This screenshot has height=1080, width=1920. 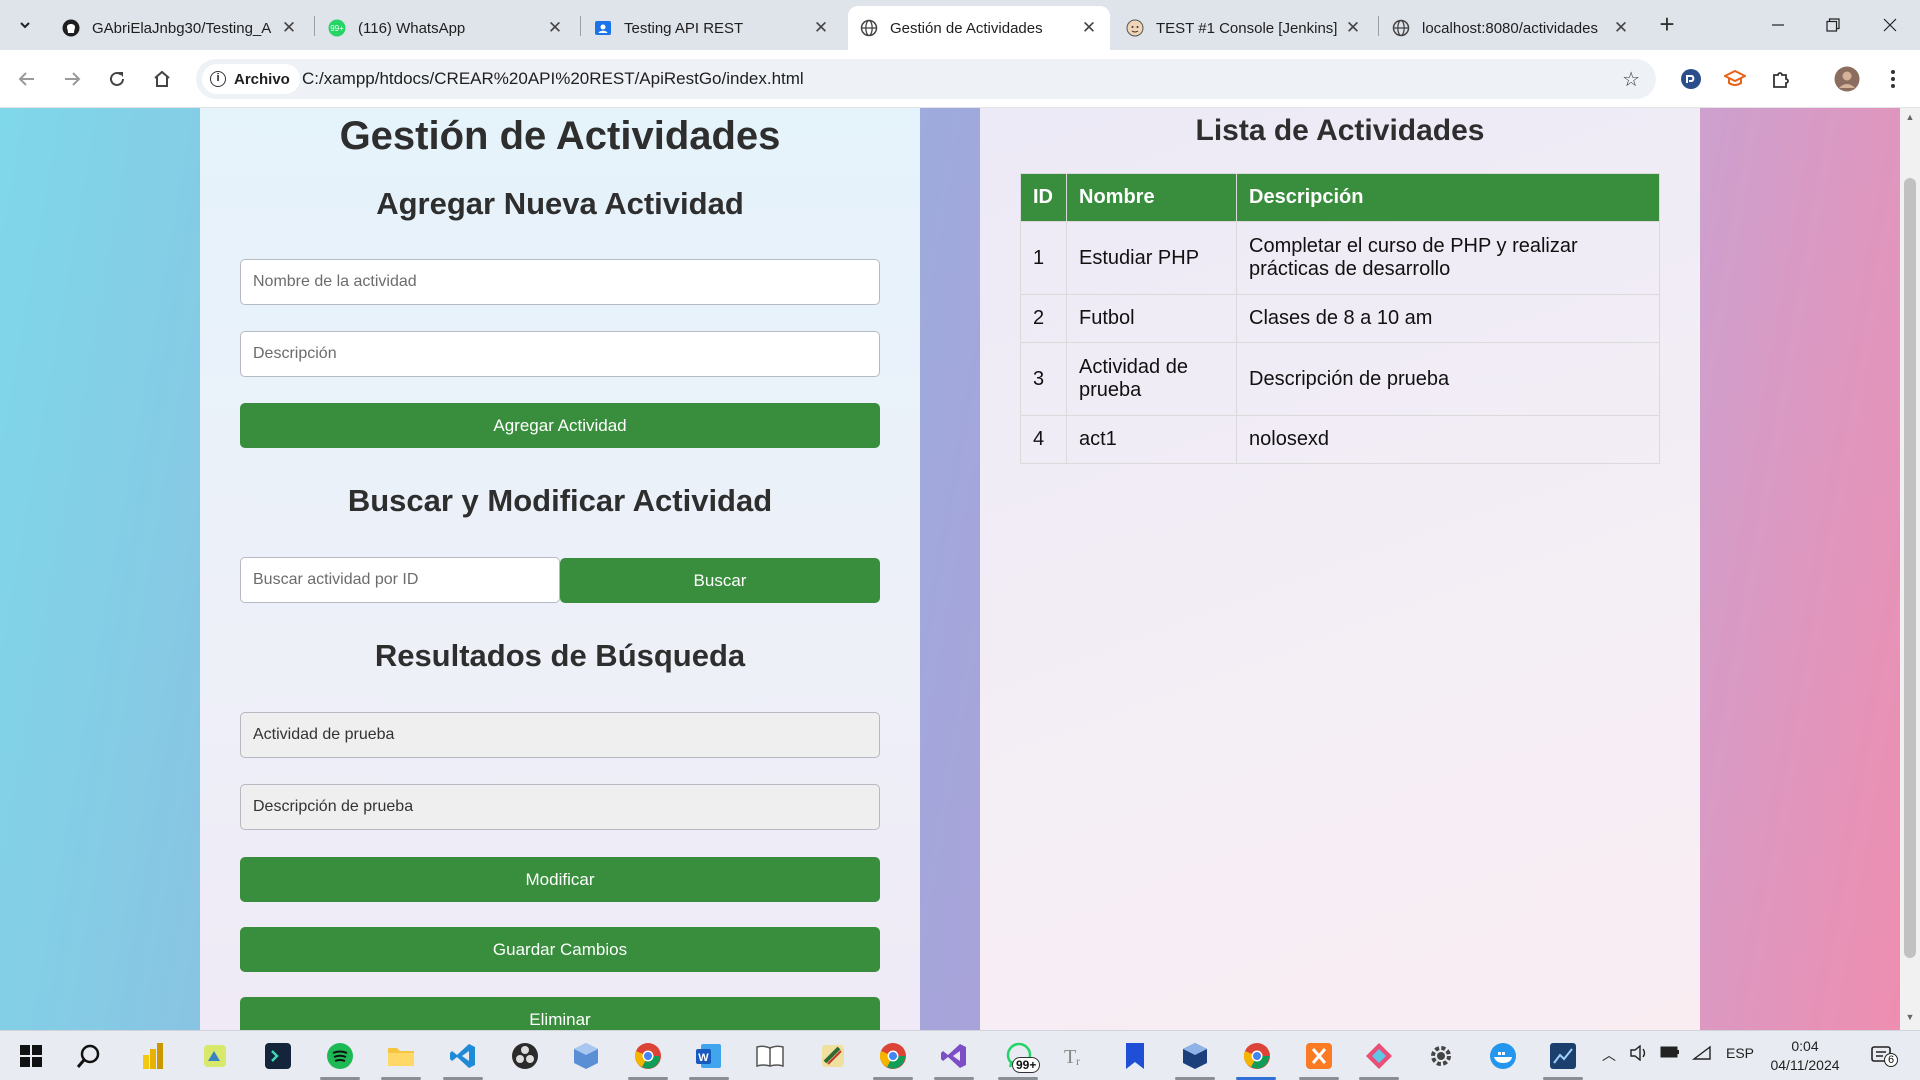 I want to click on chevron-up-icon: ︿, so click(x=1609, y=1055).